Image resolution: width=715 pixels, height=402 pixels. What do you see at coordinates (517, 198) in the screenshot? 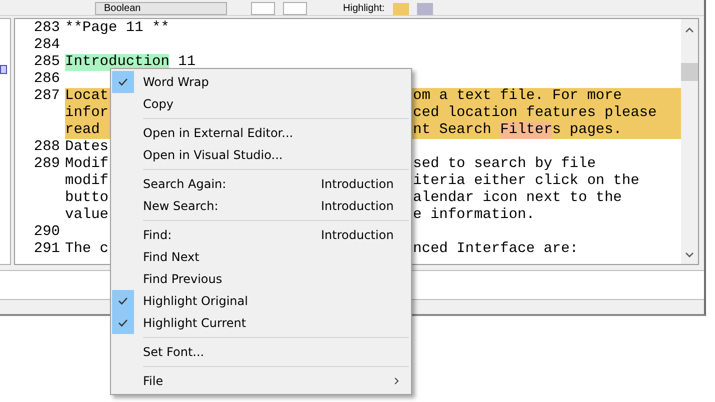
I see `code-text: alendar icon next to the` at bounding box center [517, 198].